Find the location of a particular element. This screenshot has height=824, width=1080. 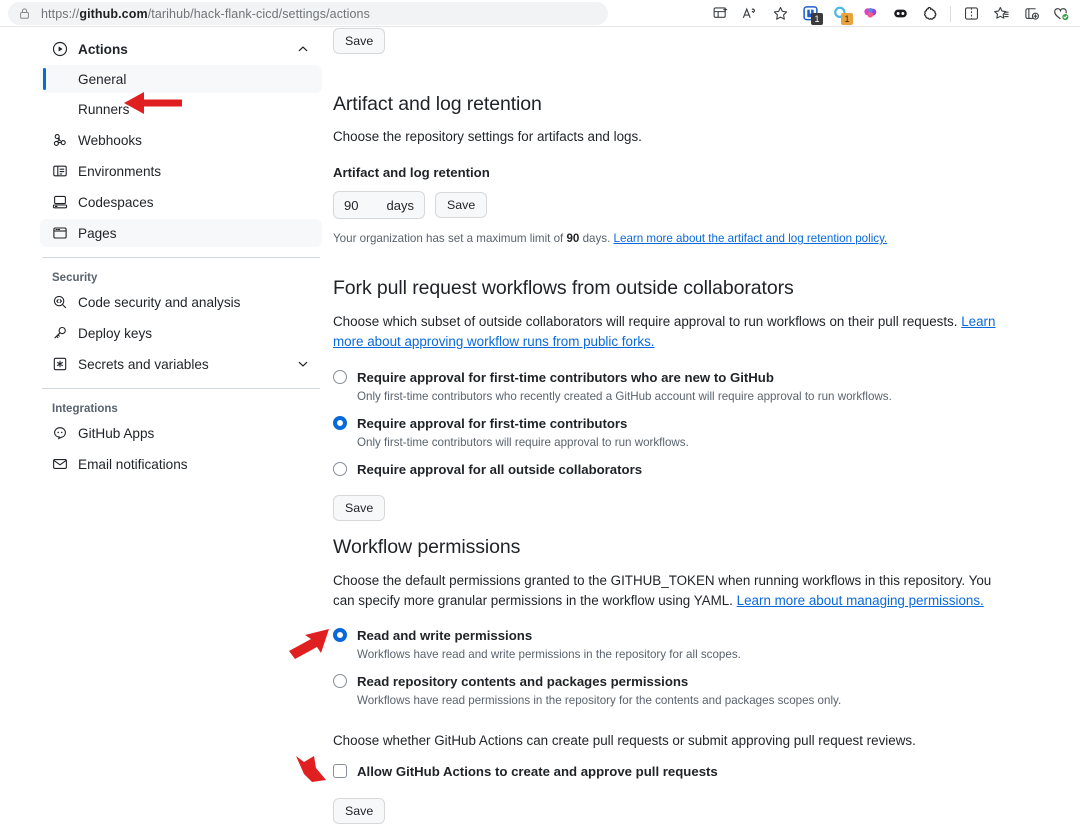

sidebar-item-actions-label: Actions is located at coordinates (103, 49).